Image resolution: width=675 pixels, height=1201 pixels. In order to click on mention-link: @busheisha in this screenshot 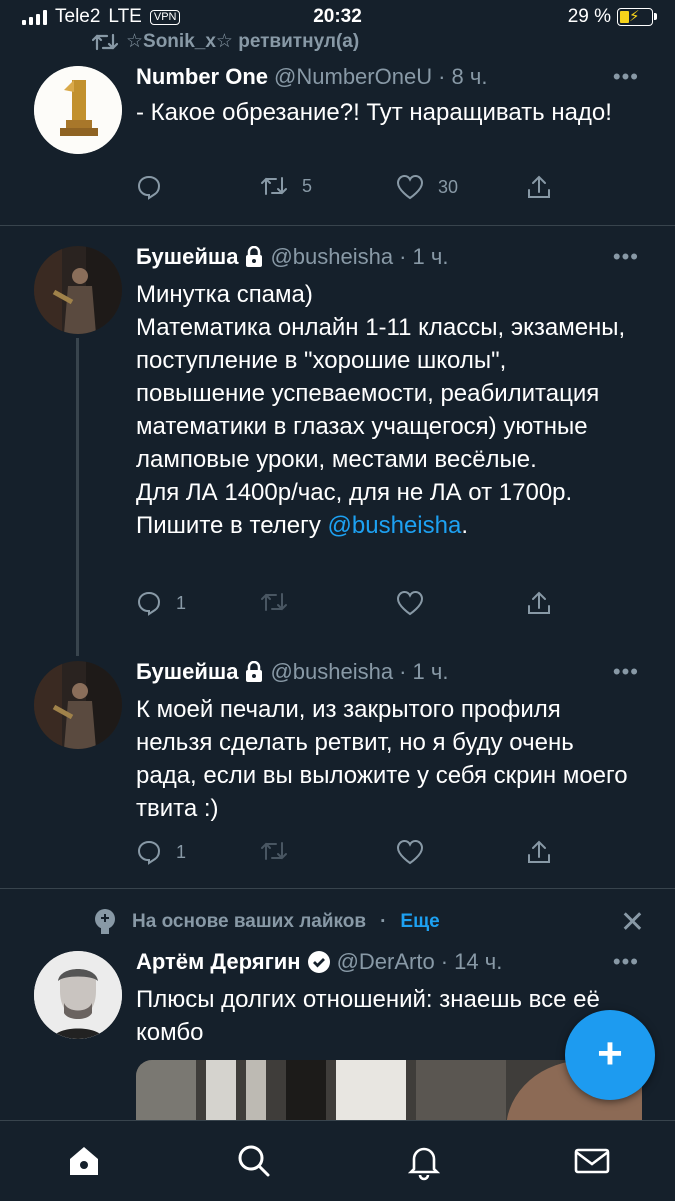, I will do `click(395, 525)`.